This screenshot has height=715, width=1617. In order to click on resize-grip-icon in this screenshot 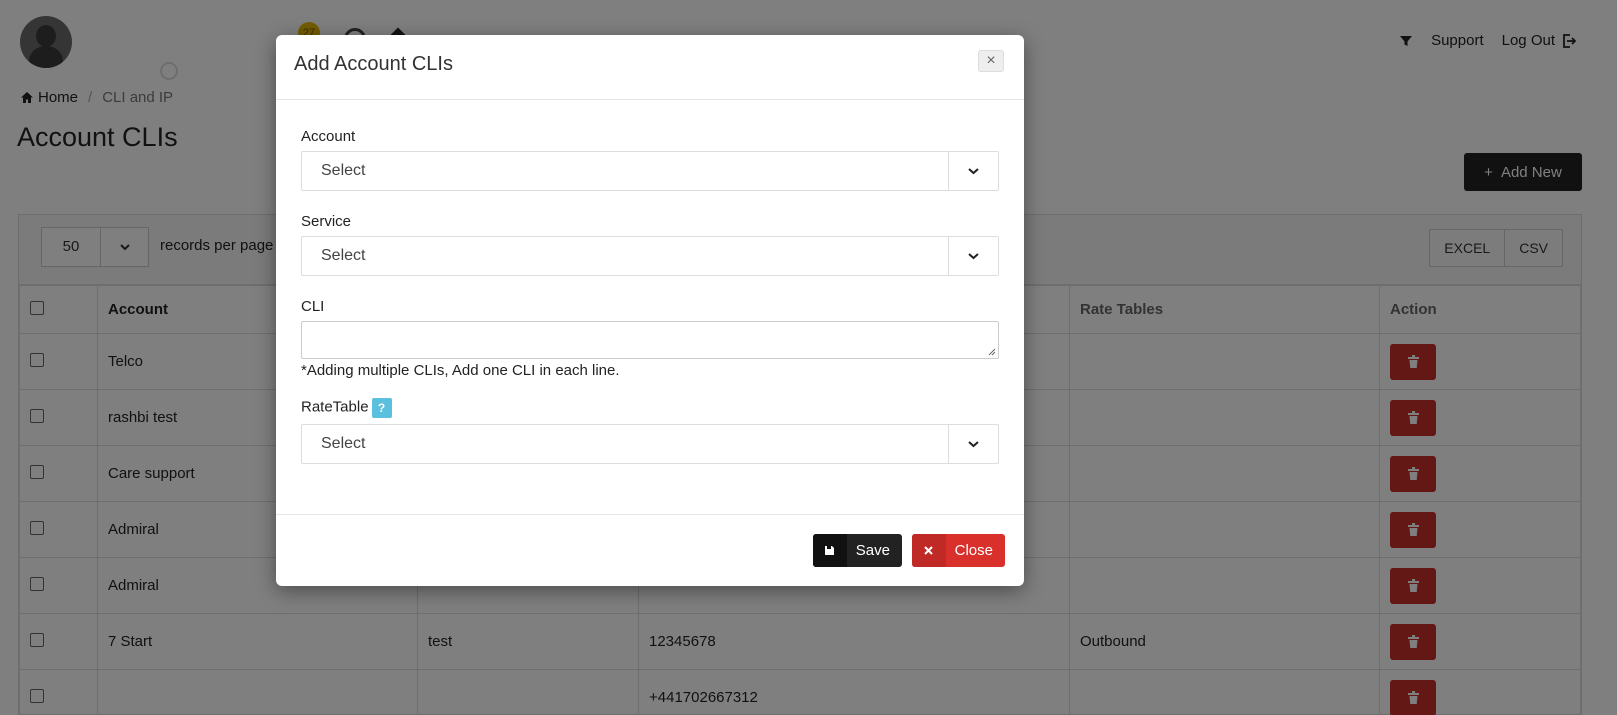, I will do `click(992, 352)`.